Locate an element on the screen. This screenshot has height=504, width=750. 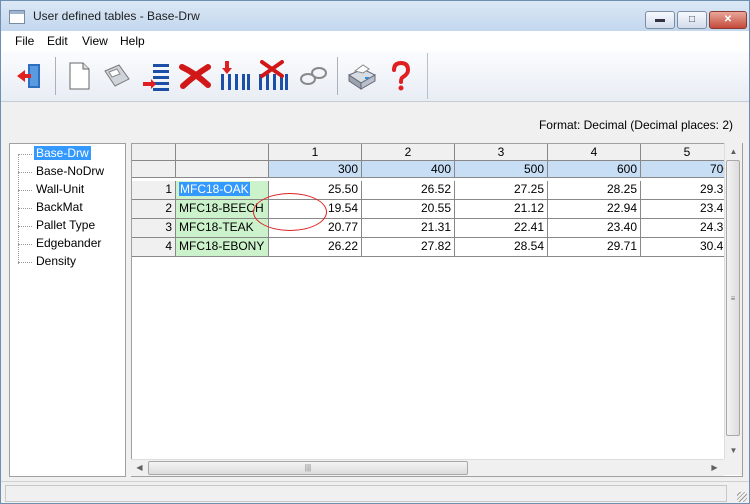
value-cell: 23.45 is located at coordinates (687, 209).